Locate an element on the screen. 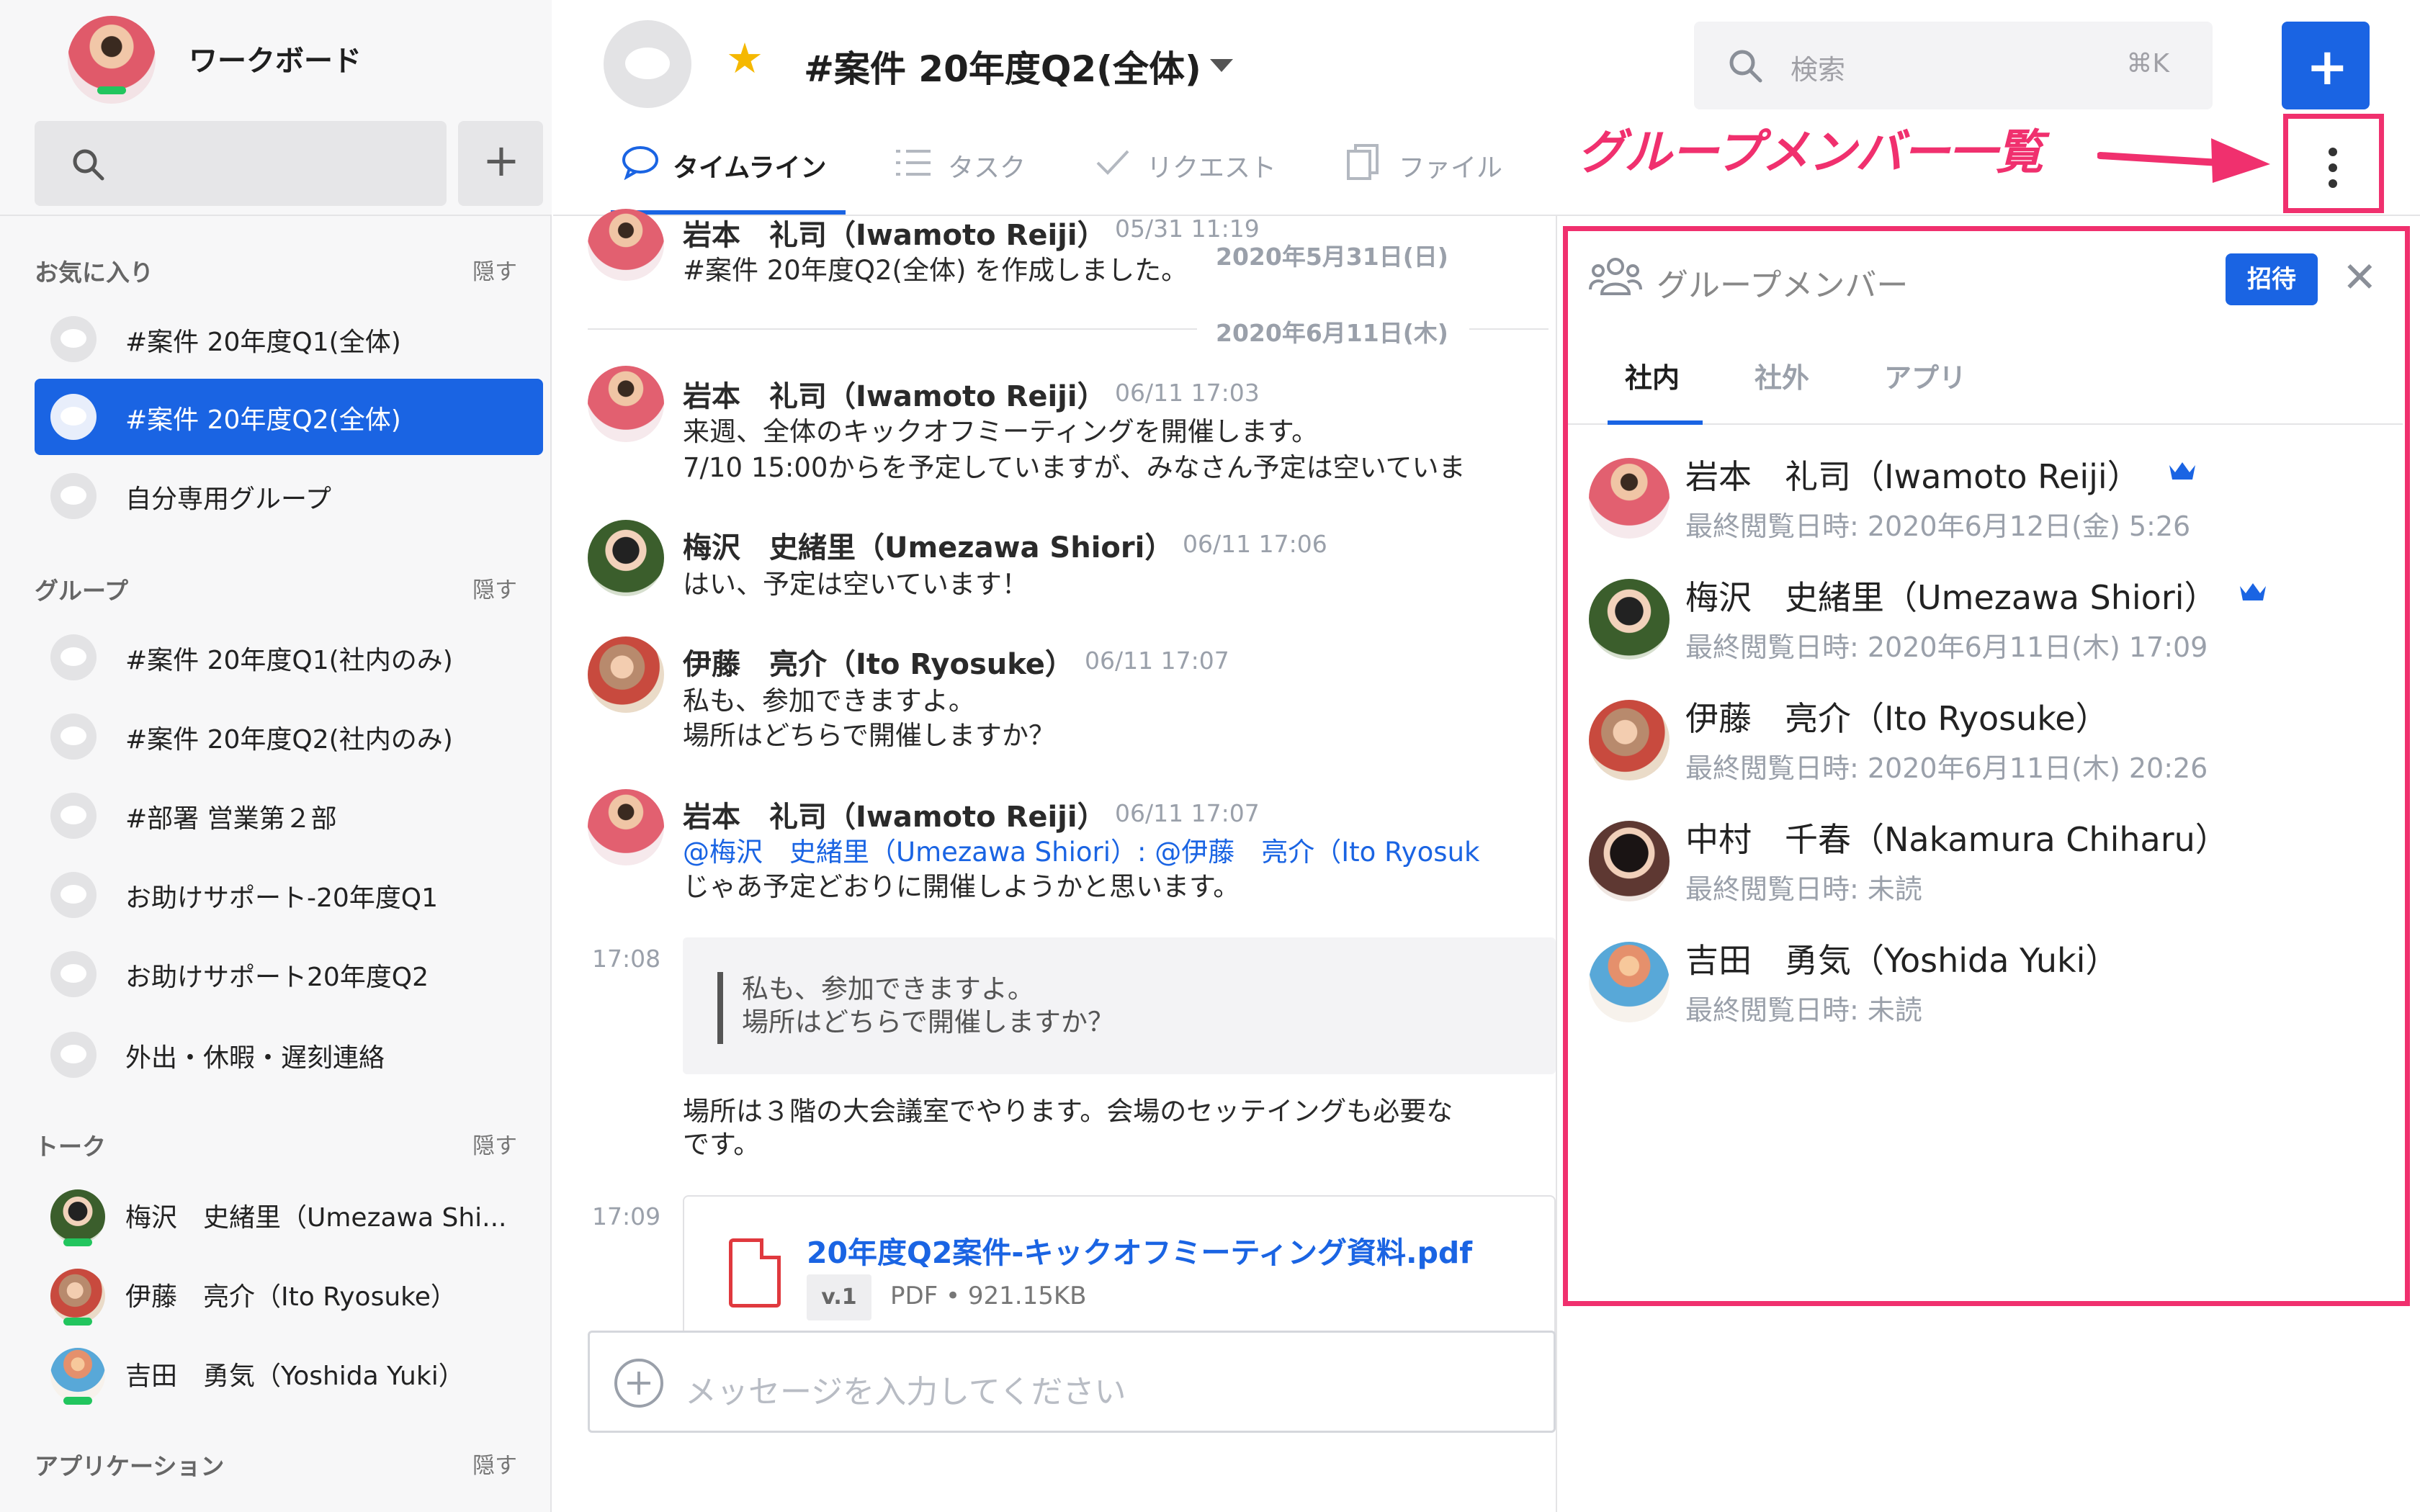 This screenshot has width=2420, height=1512. search-shortcut: ⌘K is located at coordinates (2147, 63).